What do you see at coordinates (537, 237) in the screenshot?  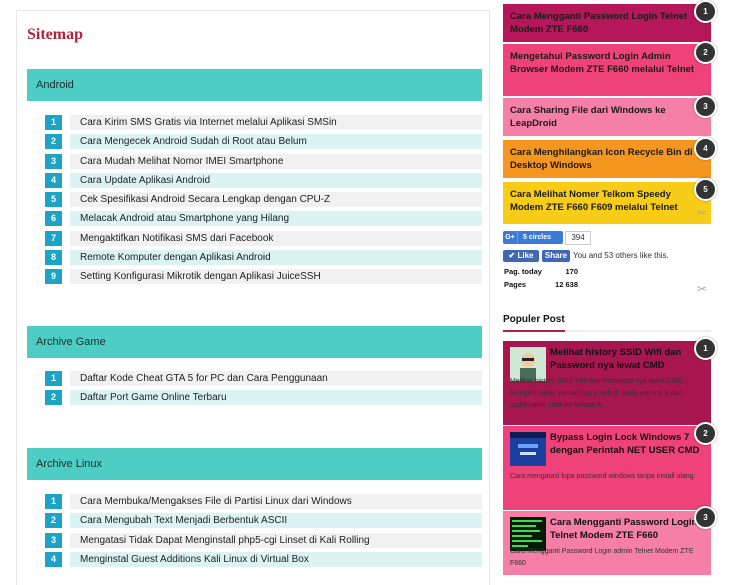 I see `gplus-label: 5 circles` at bounding box center [537, 237].